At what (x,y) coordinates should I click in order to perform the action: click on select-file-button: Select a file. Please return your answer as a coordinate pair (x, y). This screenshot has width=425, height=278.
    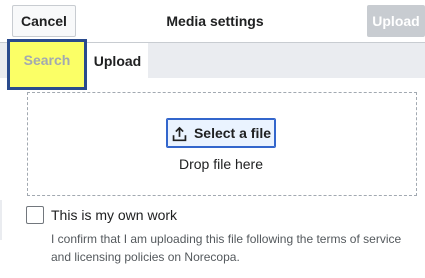
    Looking at the image, I should click on (221, 133).